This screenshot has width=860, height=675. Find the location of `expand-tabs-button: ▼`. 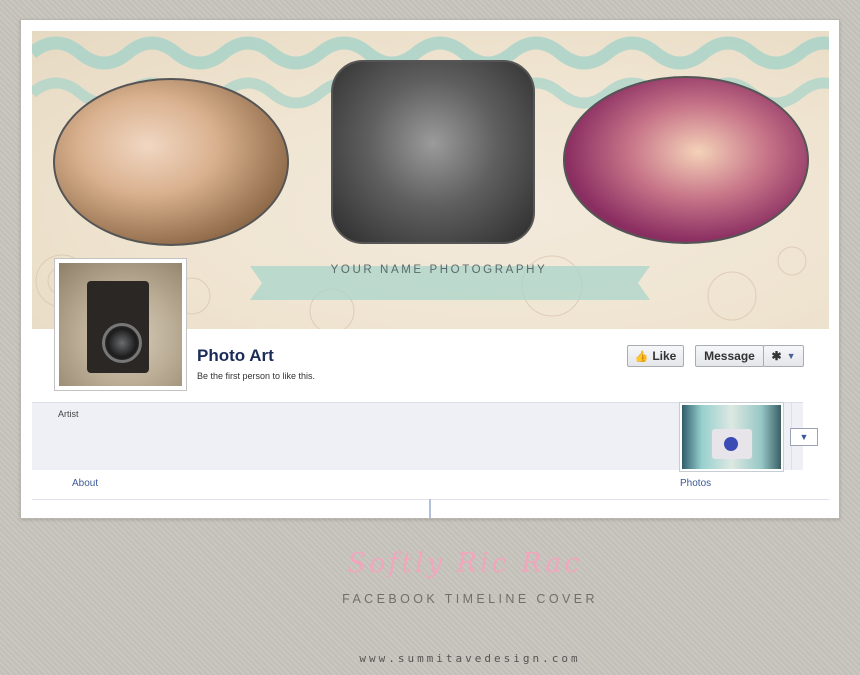

expand-tabs-button: ▼ is located at coordinates (804, 437).